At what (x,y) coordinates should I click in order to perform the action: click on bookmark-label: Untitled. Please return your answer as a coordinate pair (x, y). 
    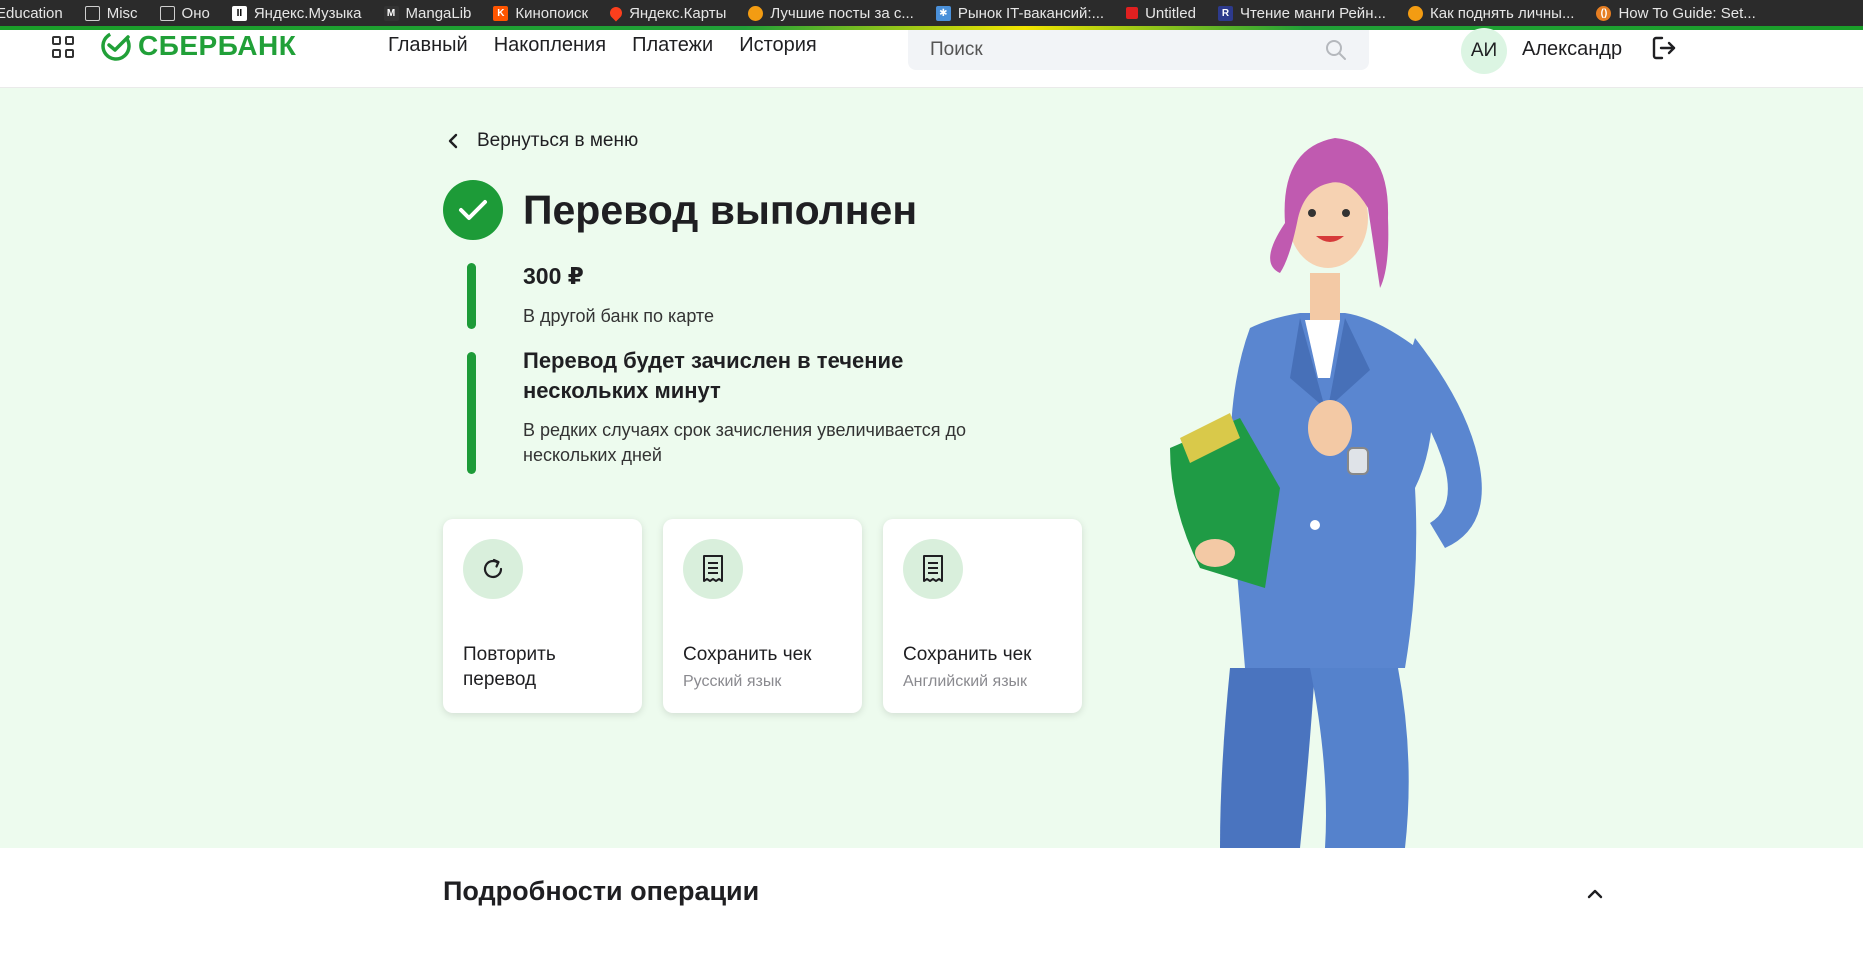
    Looking at the image, I should click on (1170, 13).